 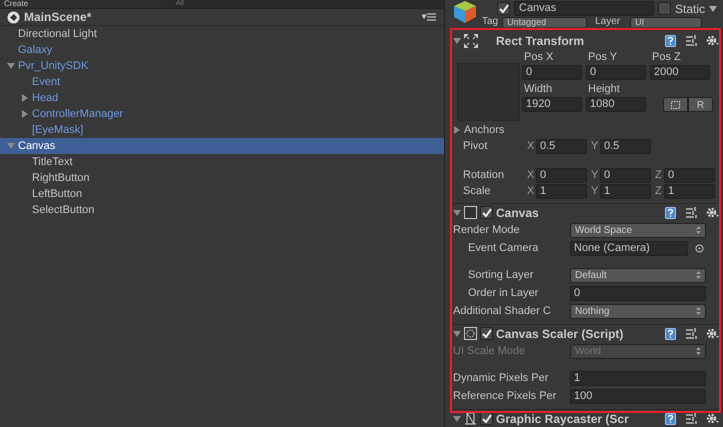 What do you see at coordinates (713, 9) in the screenshot?
I see `dropdown-arrow-icon` at bounding box center [713, 9].